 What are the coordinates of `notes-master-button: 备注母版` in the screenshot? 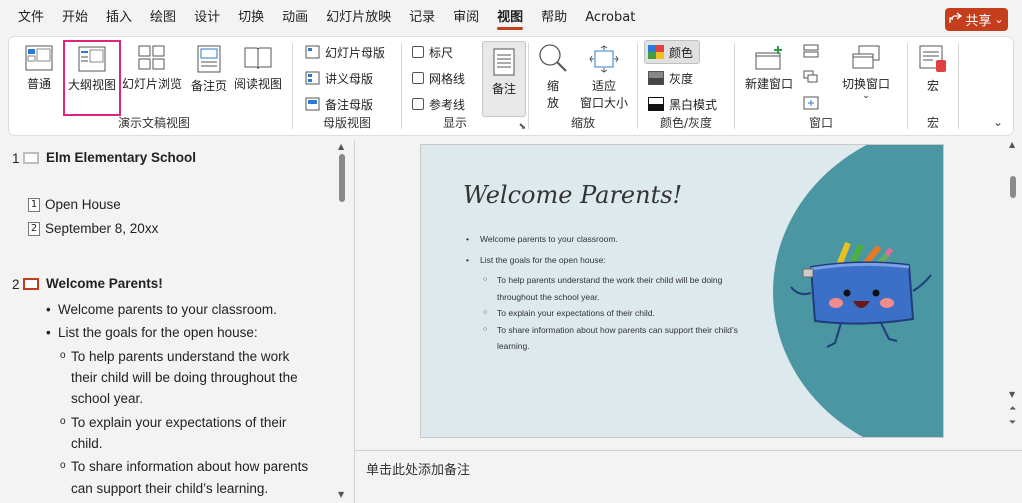 It's located at (339, 104).